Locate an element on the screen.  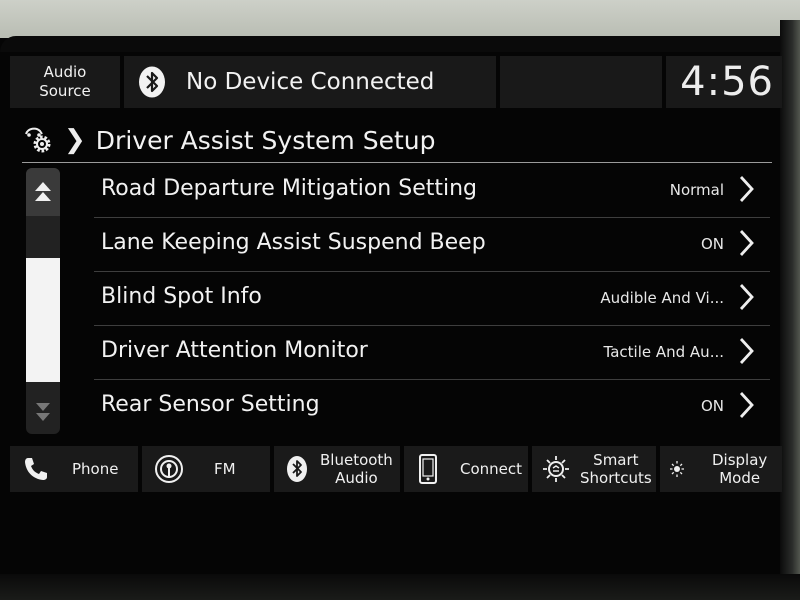
setting-row-road-departure-mitigation: Road Departure Mitigation Setting Normal is located at coordinates (432, 191).